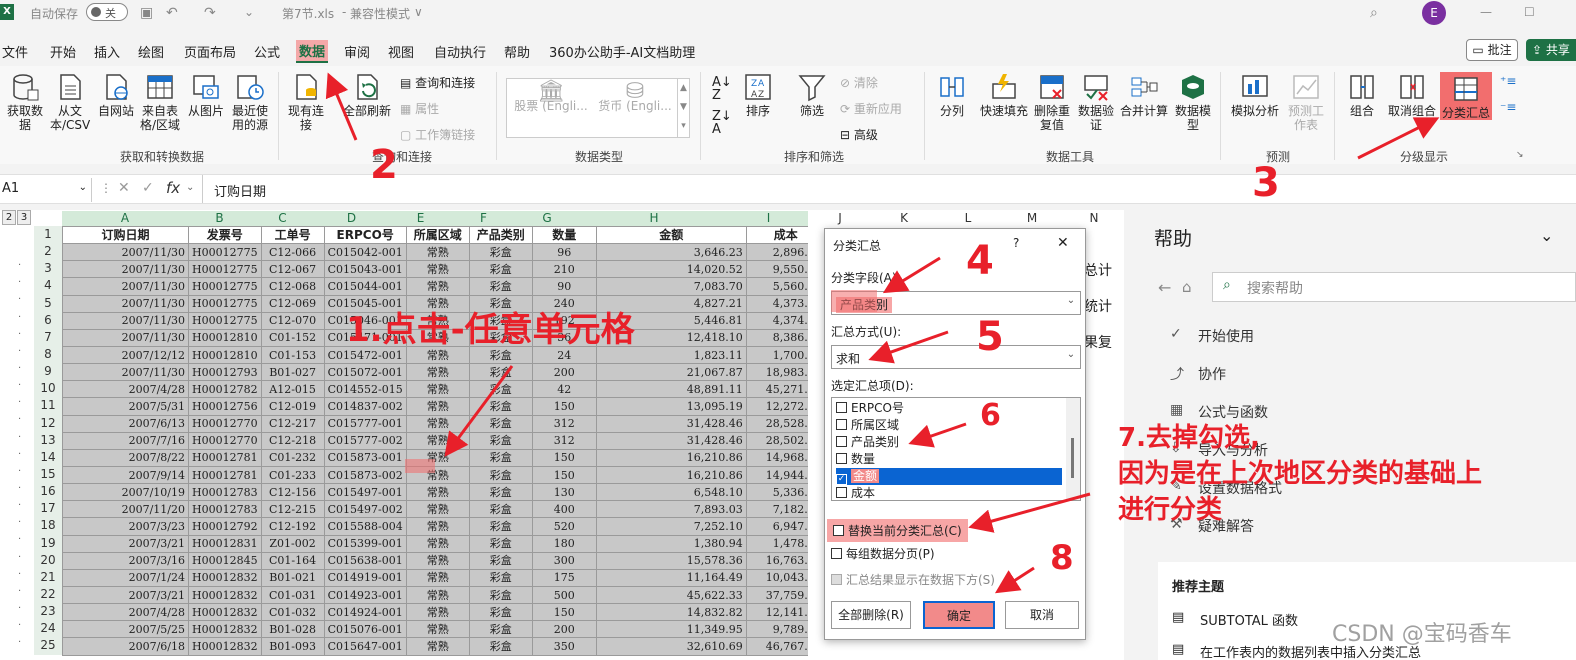 This screenshot has height=660, width=1576. Describe the element at coordinates (683, 108) in the screenshot. I see `gallery-scroll: ▲ ▼ ▾` at that location.